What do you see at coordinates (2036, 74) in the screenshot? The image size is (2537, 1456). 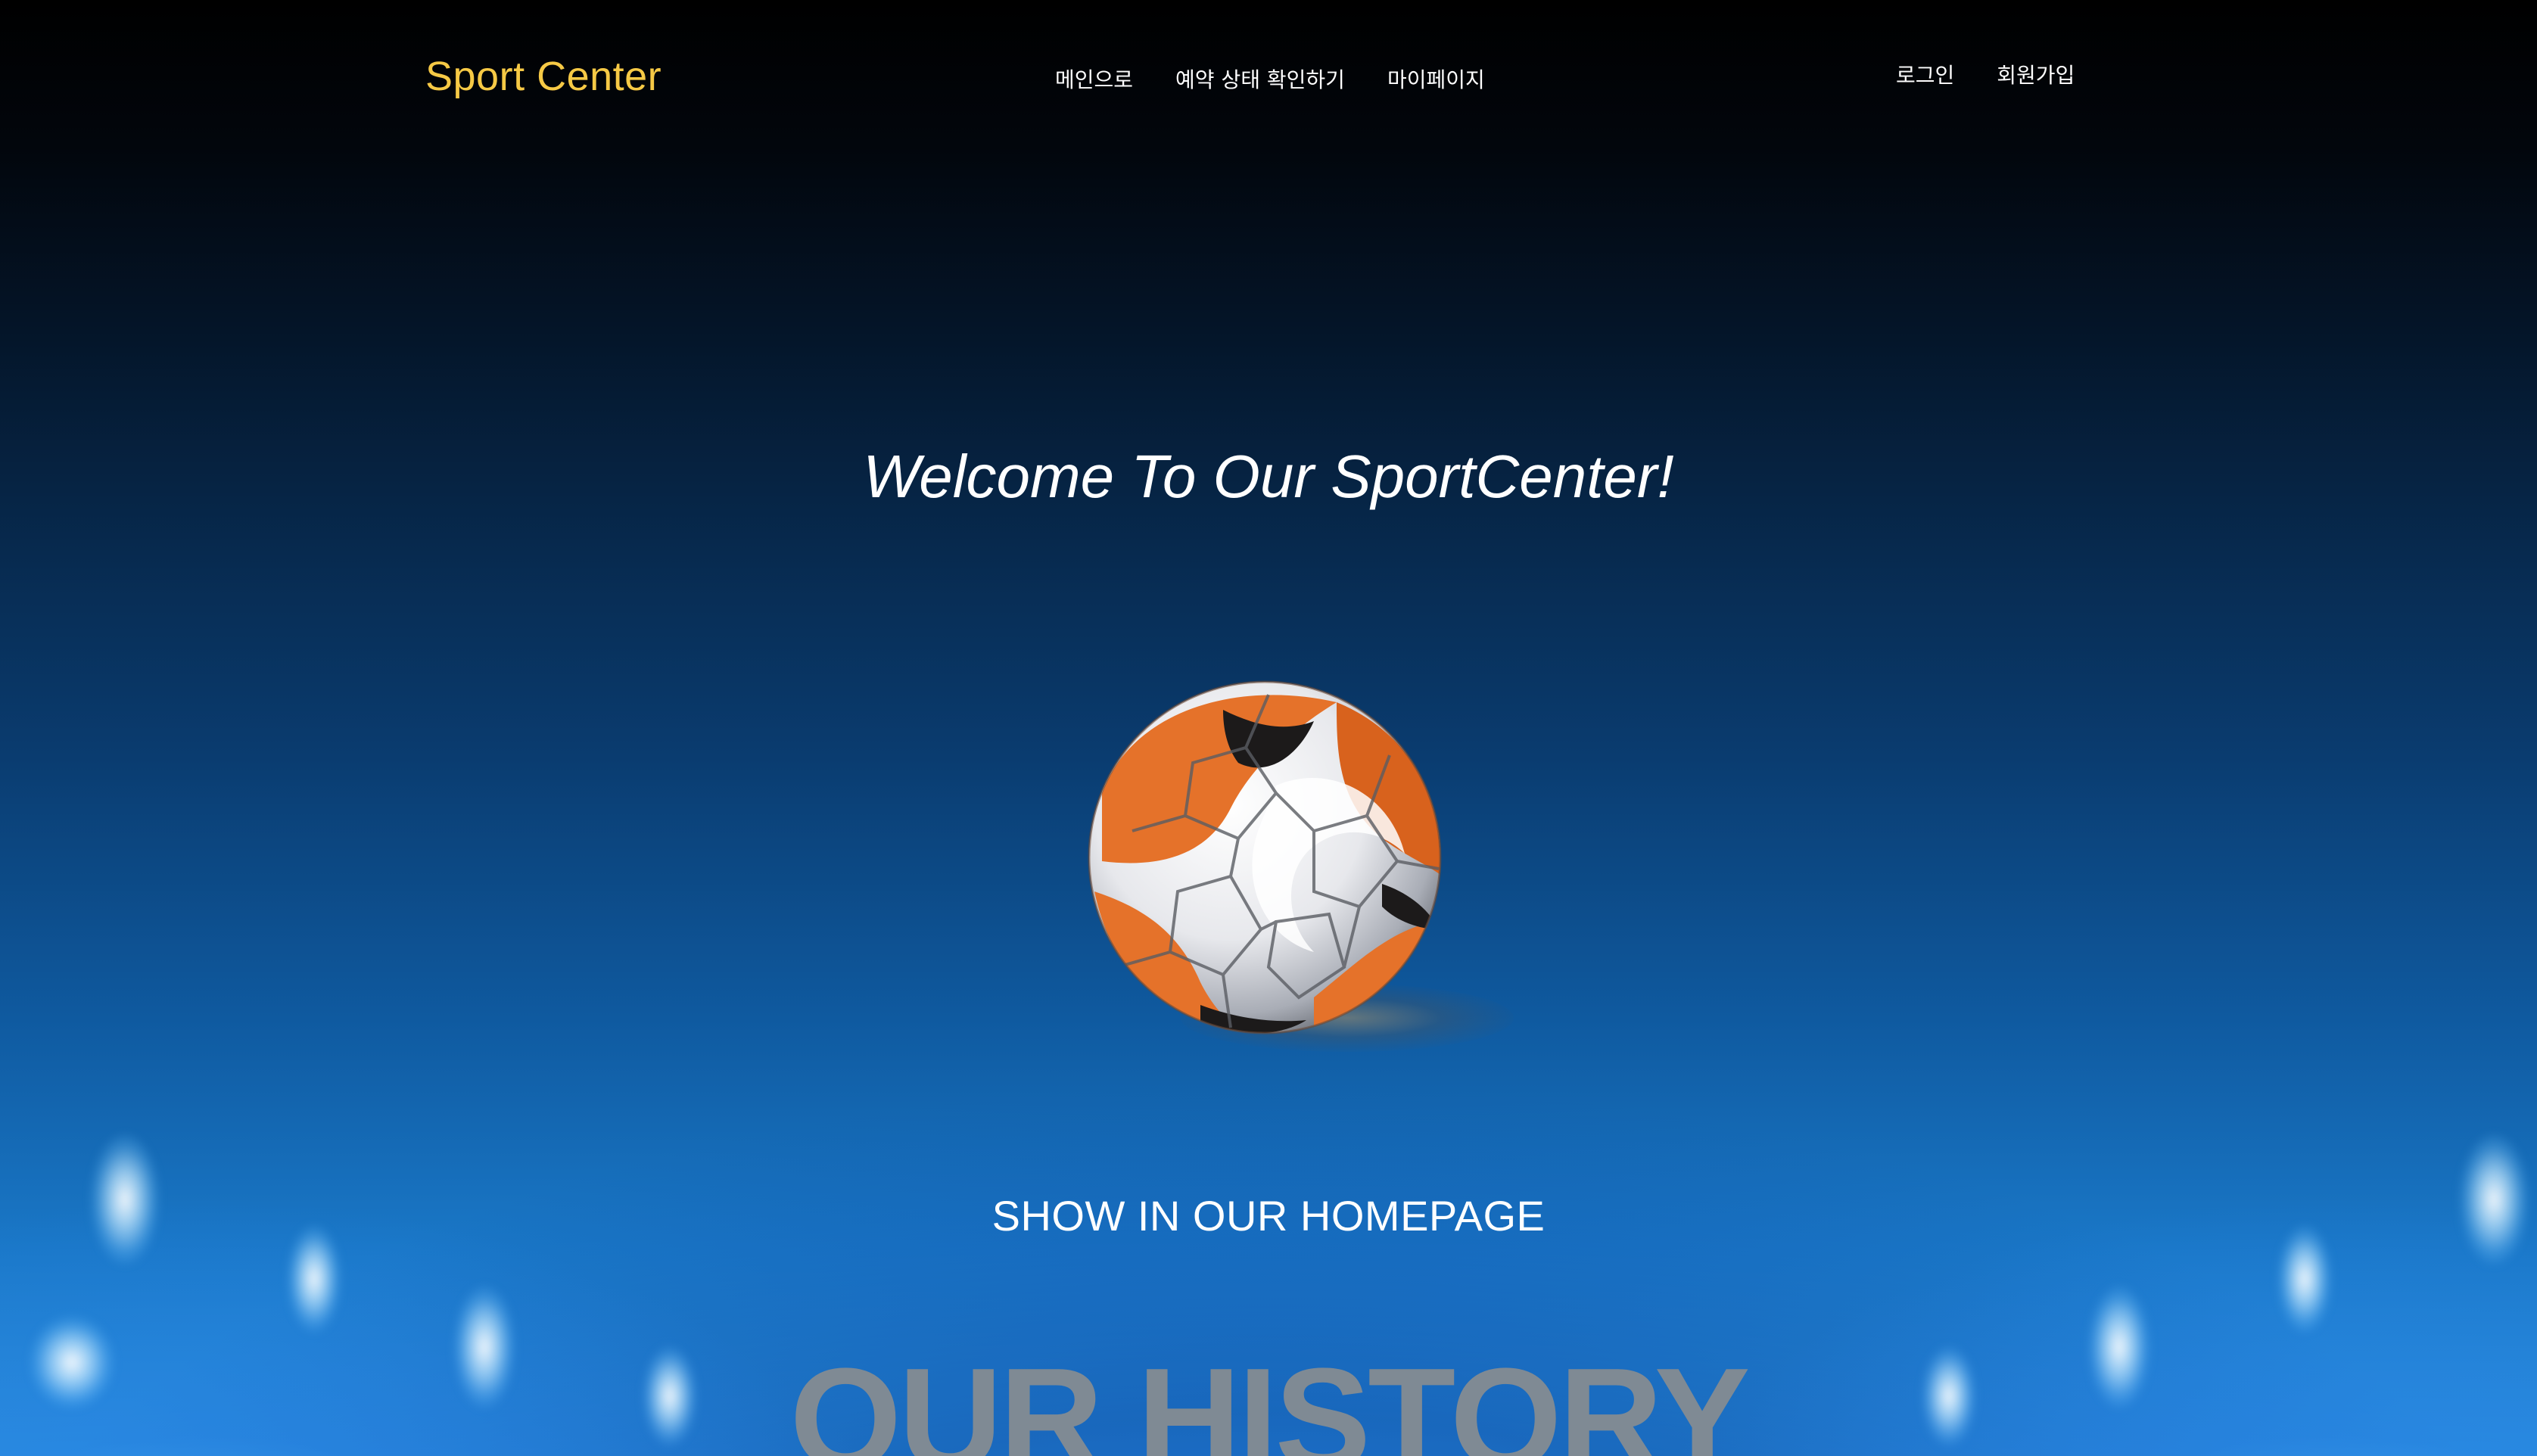 I see `signup-link: 회원가입` at bounding box center [2036, 74].